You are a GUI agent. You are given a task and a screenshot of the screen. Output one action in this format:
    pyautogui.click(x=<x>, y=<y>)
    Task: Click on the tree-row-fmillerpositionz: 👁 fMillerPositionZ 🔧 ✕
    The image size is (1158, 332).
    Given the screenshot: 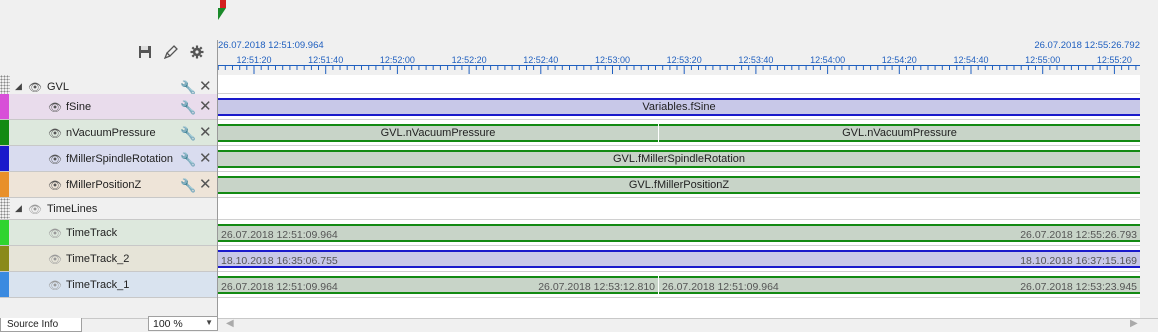 What is the action you would take?
    pyautogui.click(x=109, y=185)
    